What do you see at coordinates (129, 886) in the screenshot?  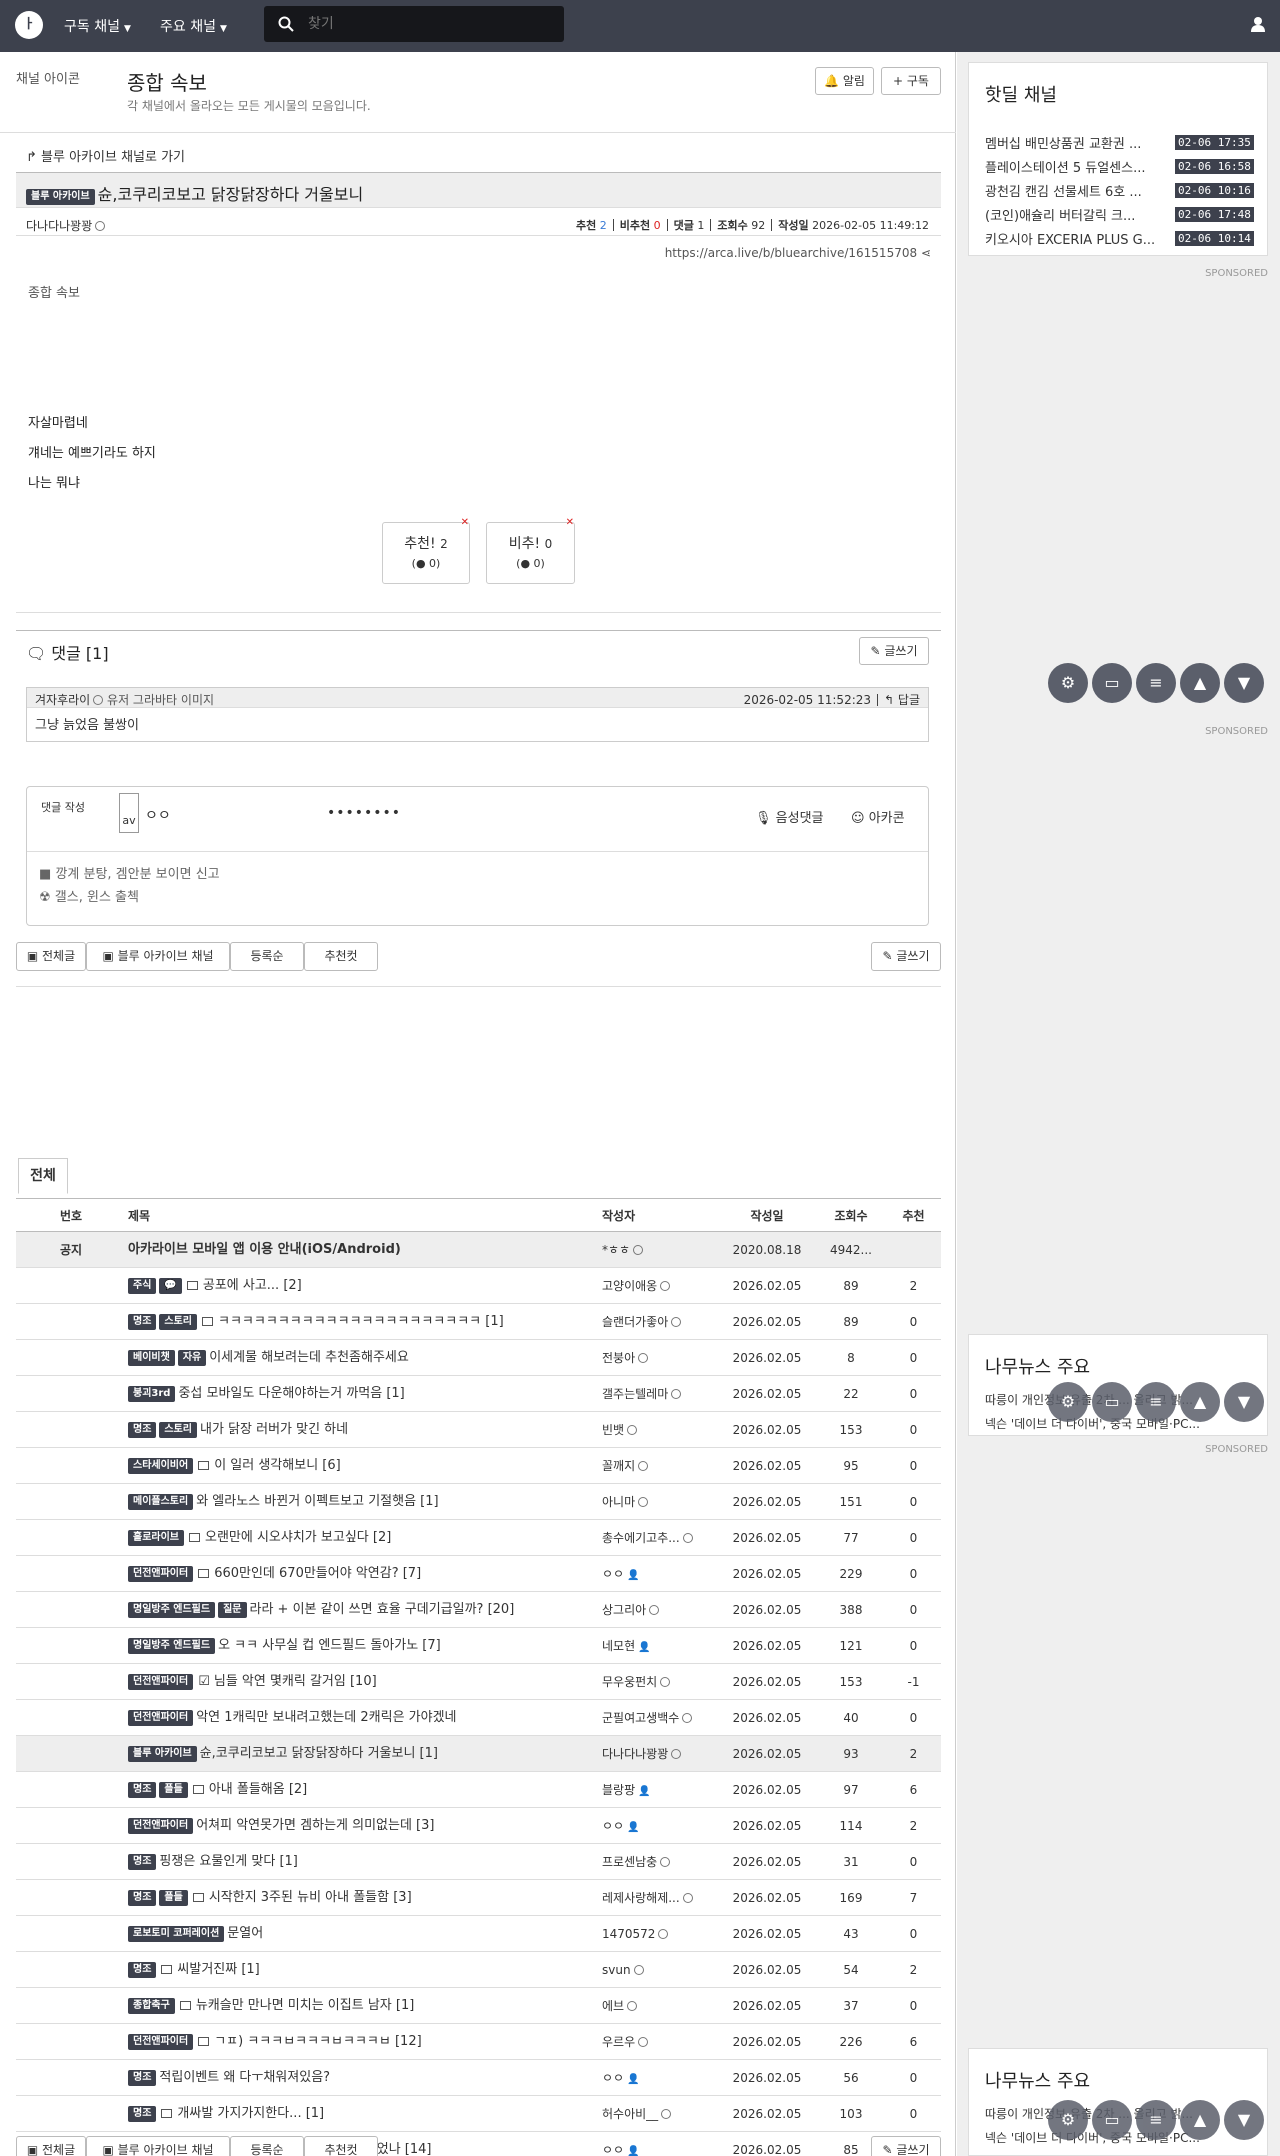 I see `comment-textarea: ■ 깡계 분탕, 겜안분 보이면 신고 ☢ 갤스, 윈스 출첵` at bounding box center [129, 886].